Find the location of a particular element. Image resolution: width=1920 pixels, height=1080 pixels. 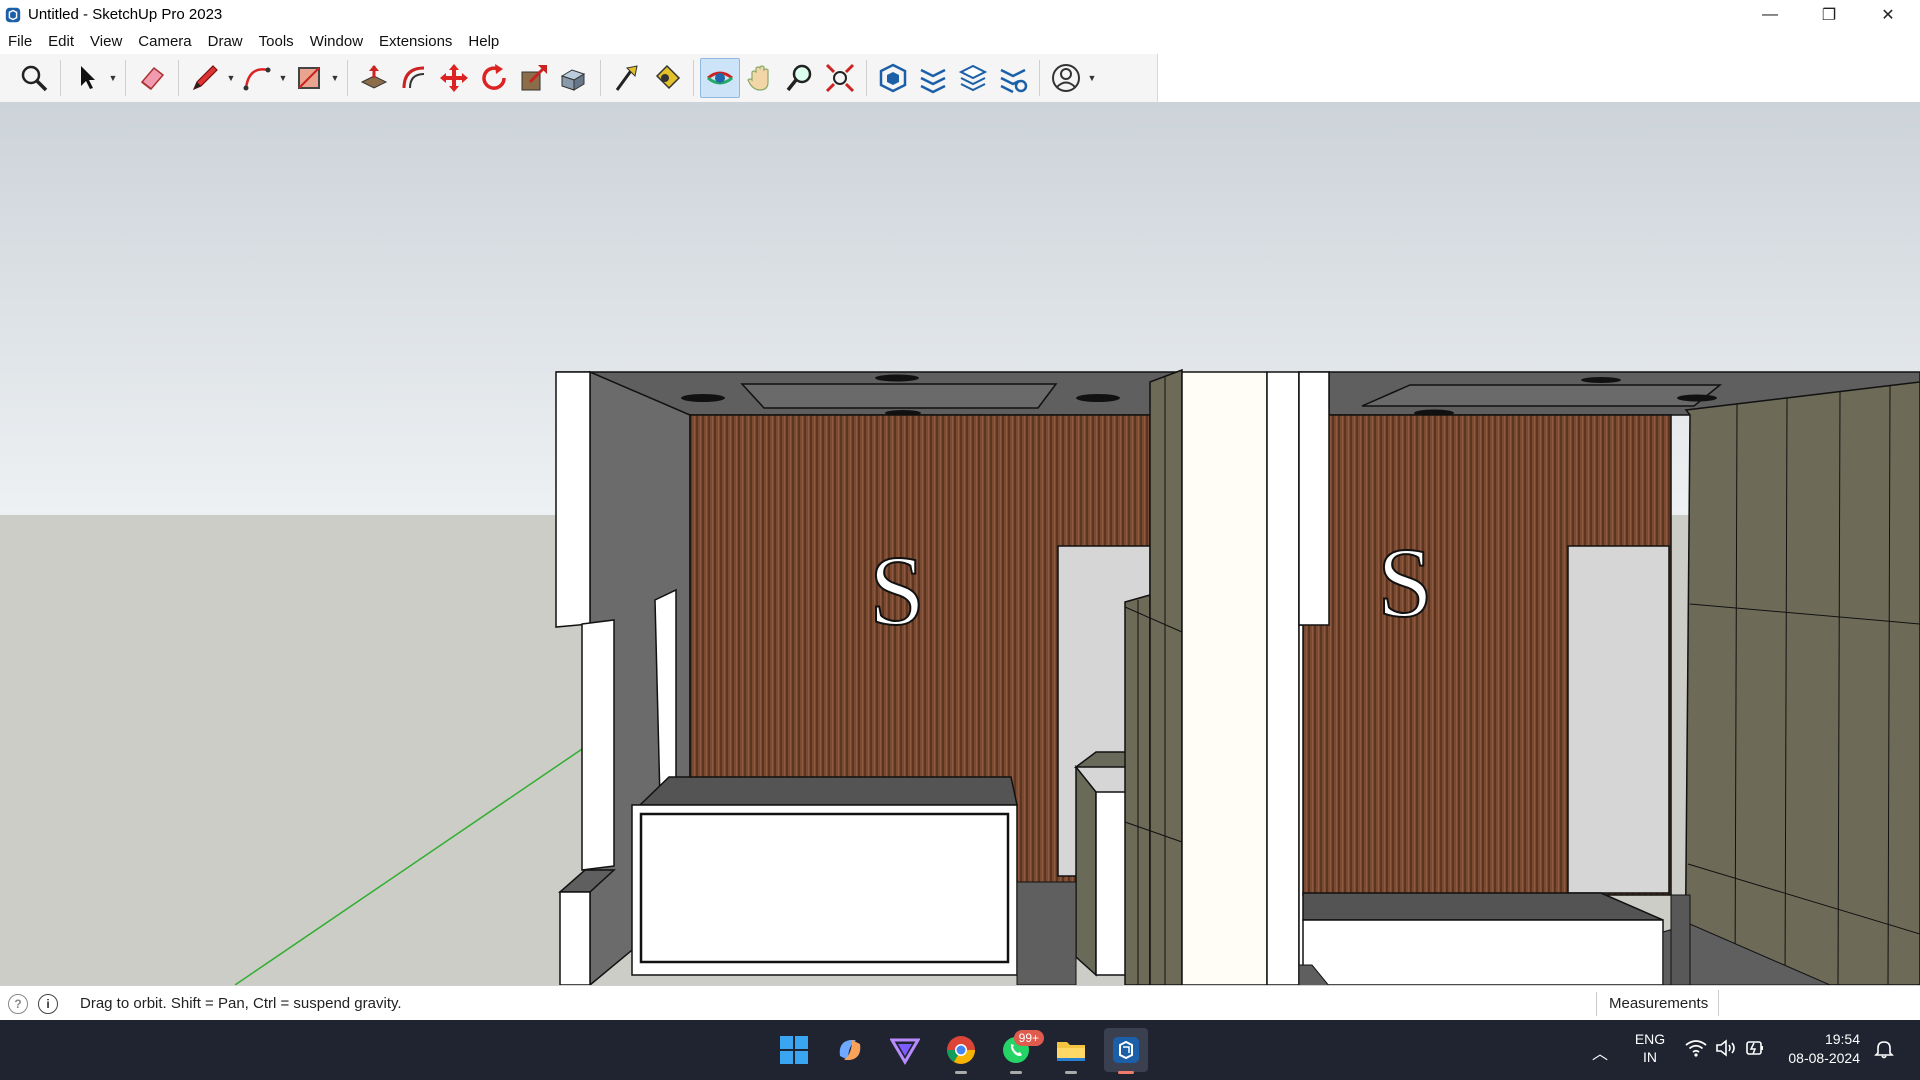

info-icon: i is located at coordinates (48, 1003).